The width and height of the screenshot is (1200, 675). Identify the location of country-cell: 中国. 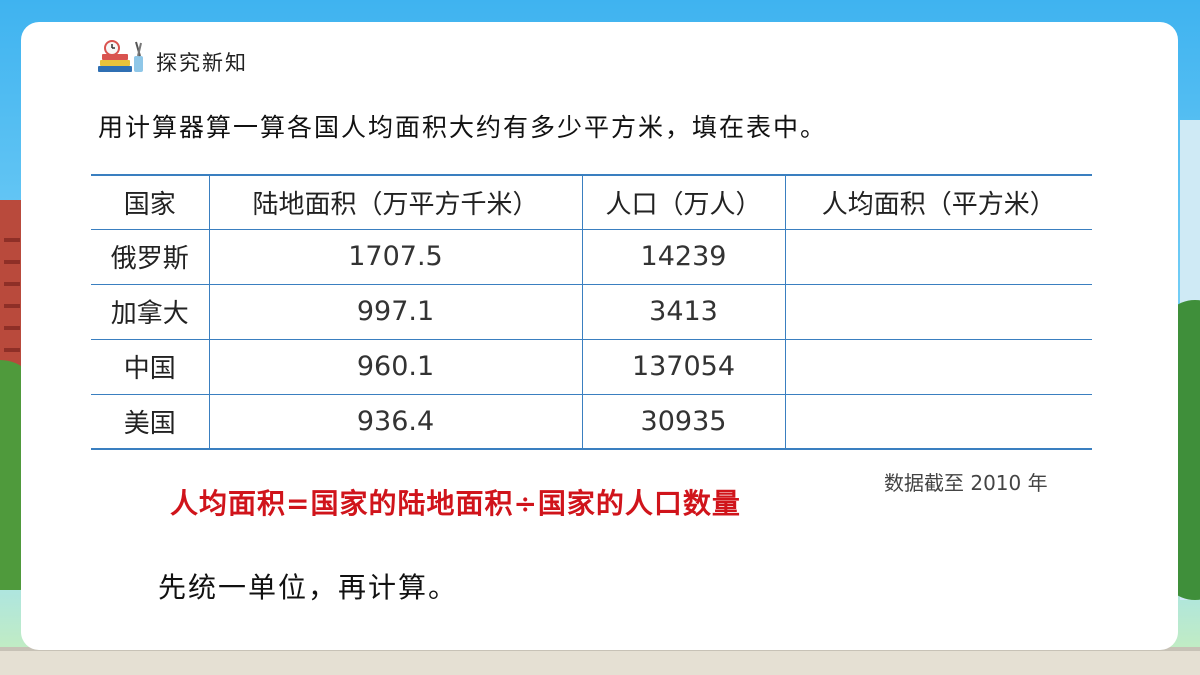
(150, 367).